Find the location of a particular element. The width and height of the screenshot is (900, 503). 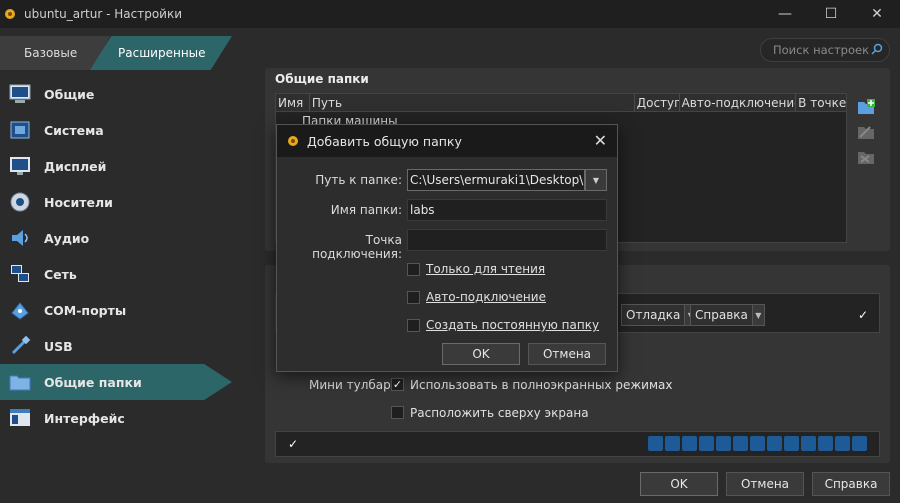

floppy-icon is located at coordinates (689, 443).